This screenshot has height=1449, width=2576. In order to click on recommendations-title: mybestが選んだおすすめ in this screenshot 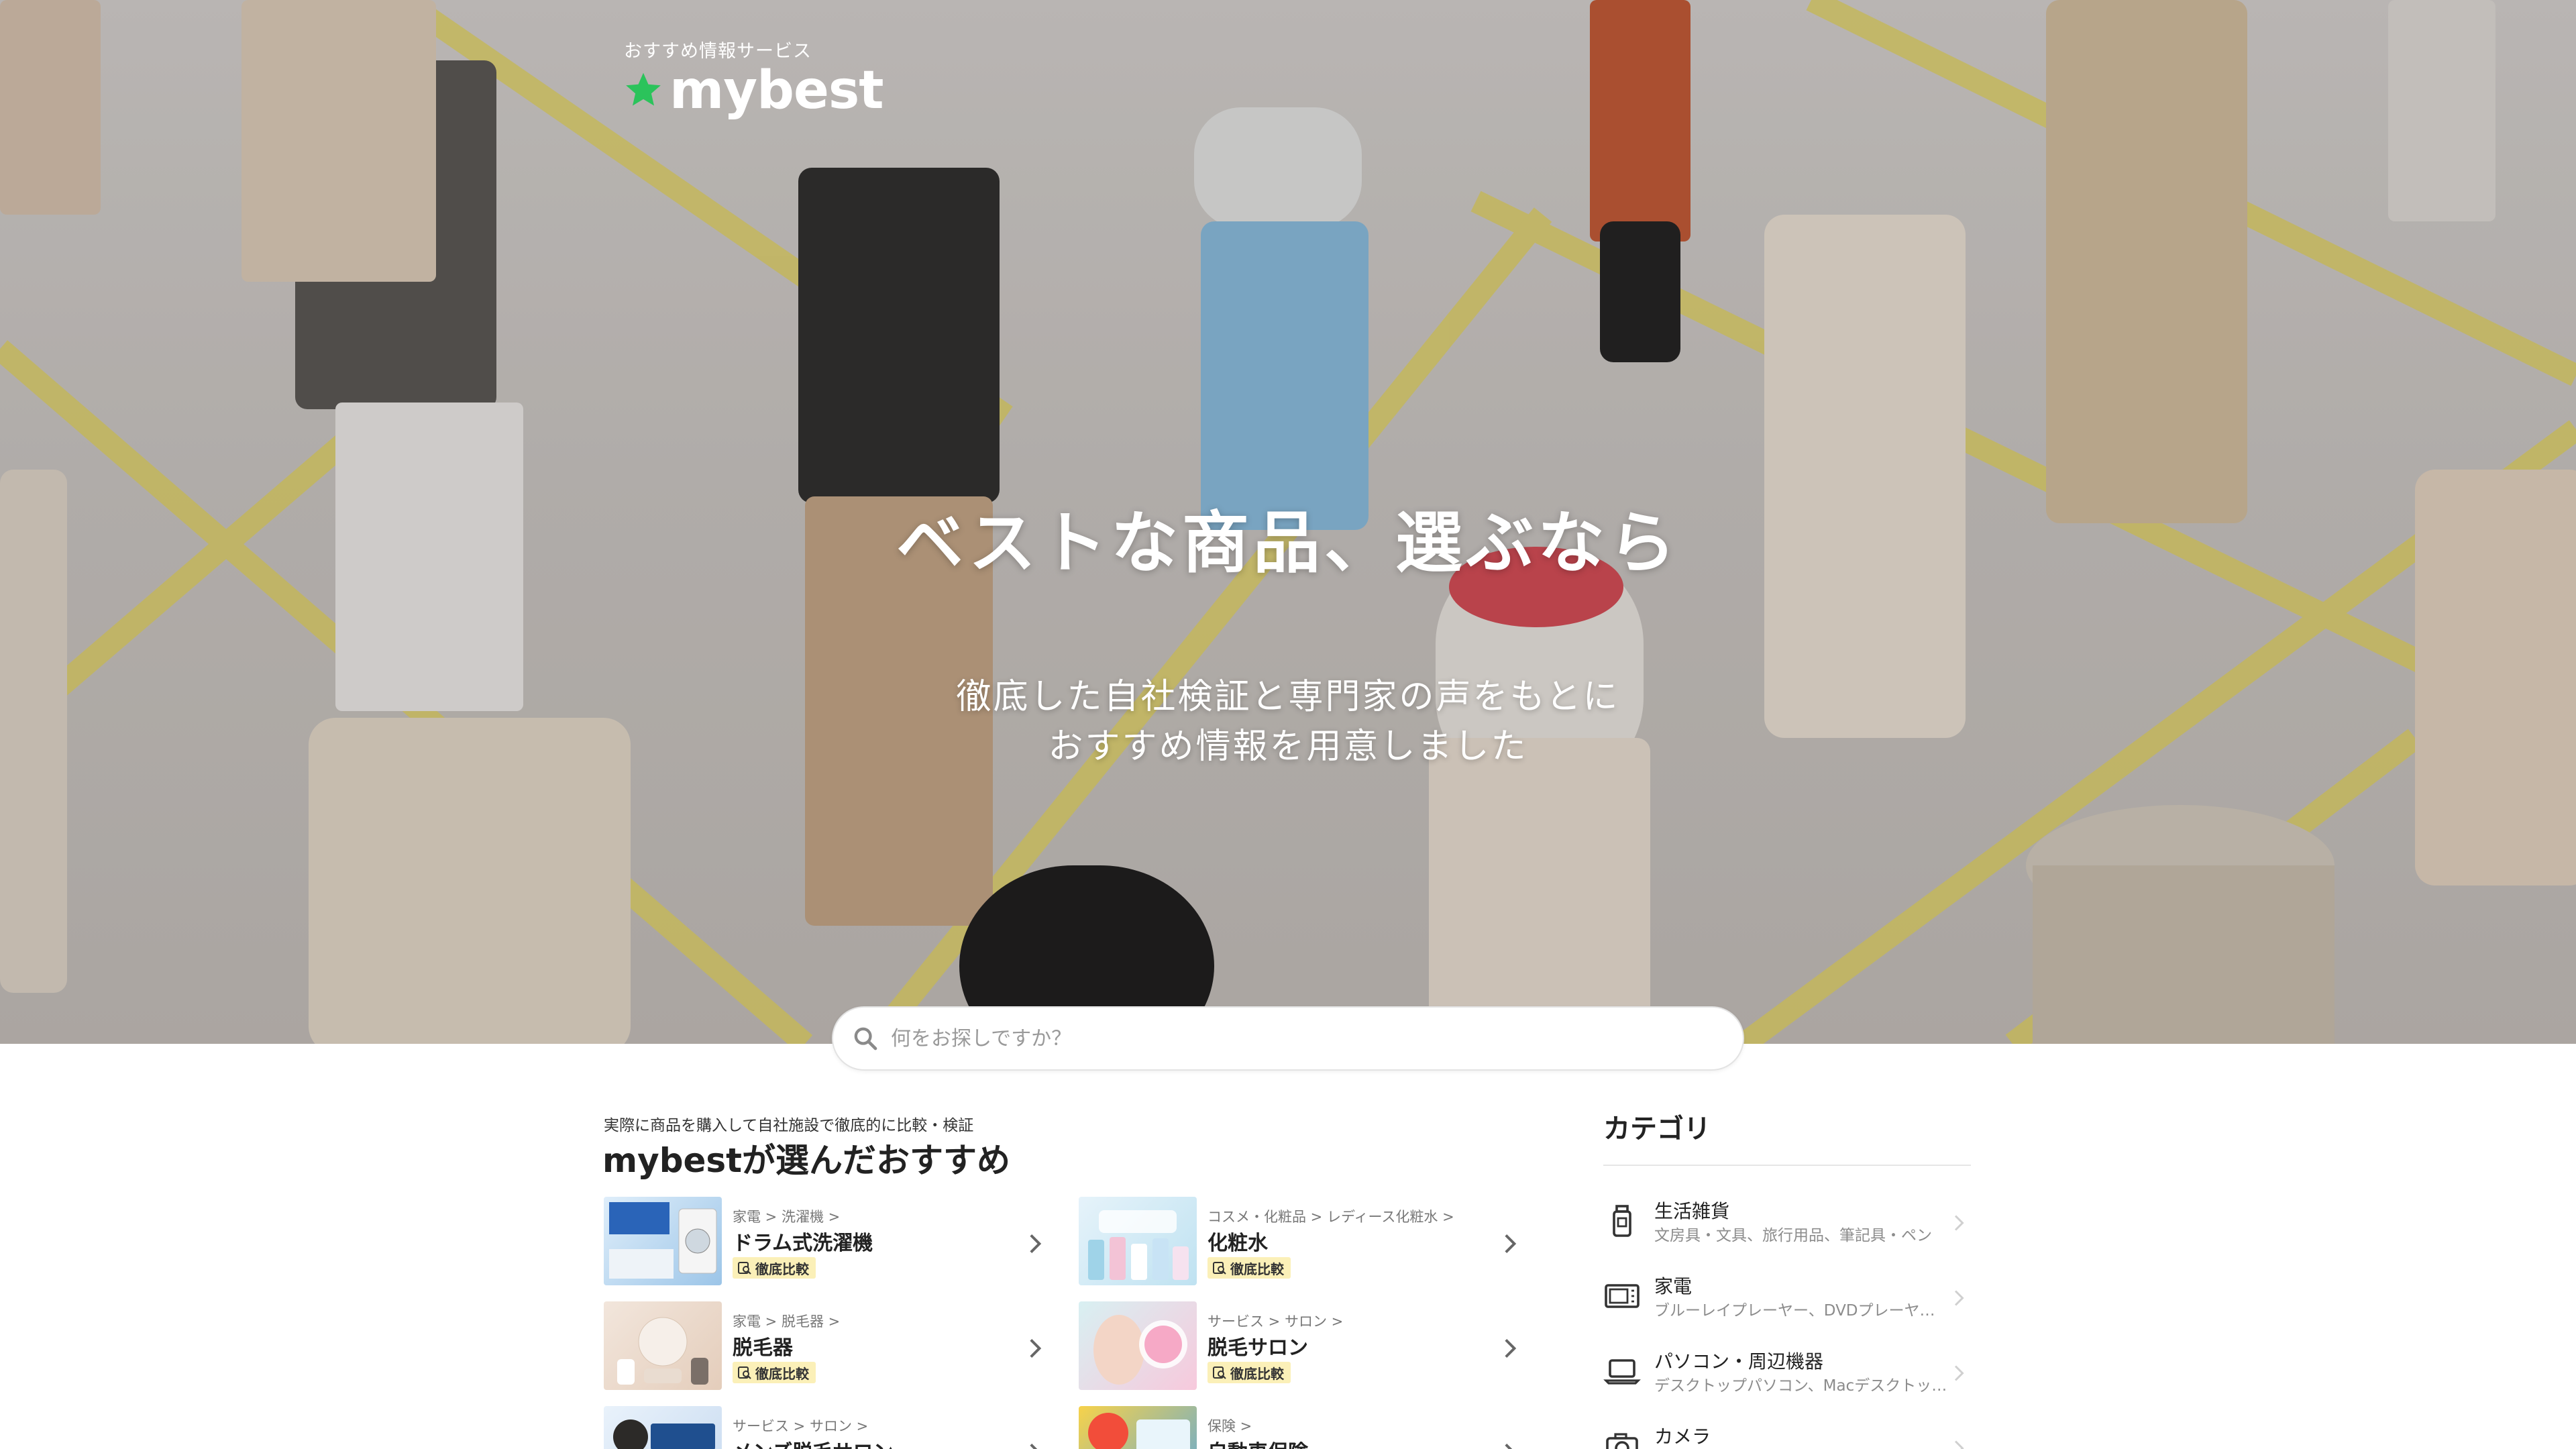, I will do `click(806, 1160)`.